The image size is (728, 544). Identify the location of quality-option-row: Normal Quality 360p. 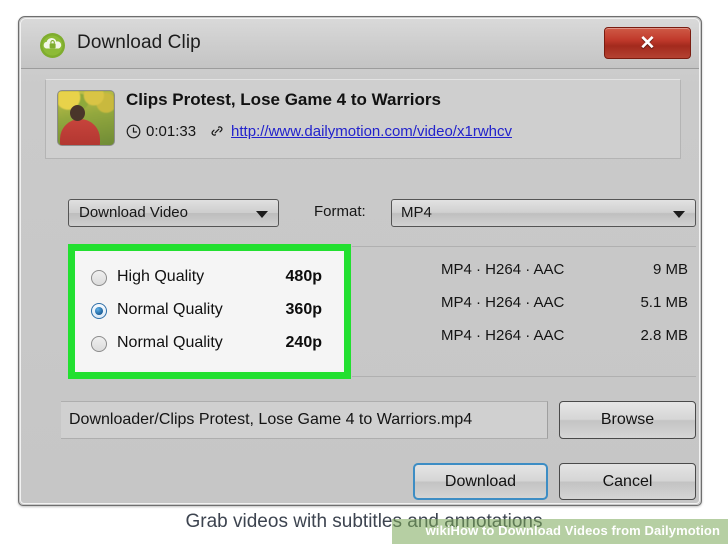
(209, 312).